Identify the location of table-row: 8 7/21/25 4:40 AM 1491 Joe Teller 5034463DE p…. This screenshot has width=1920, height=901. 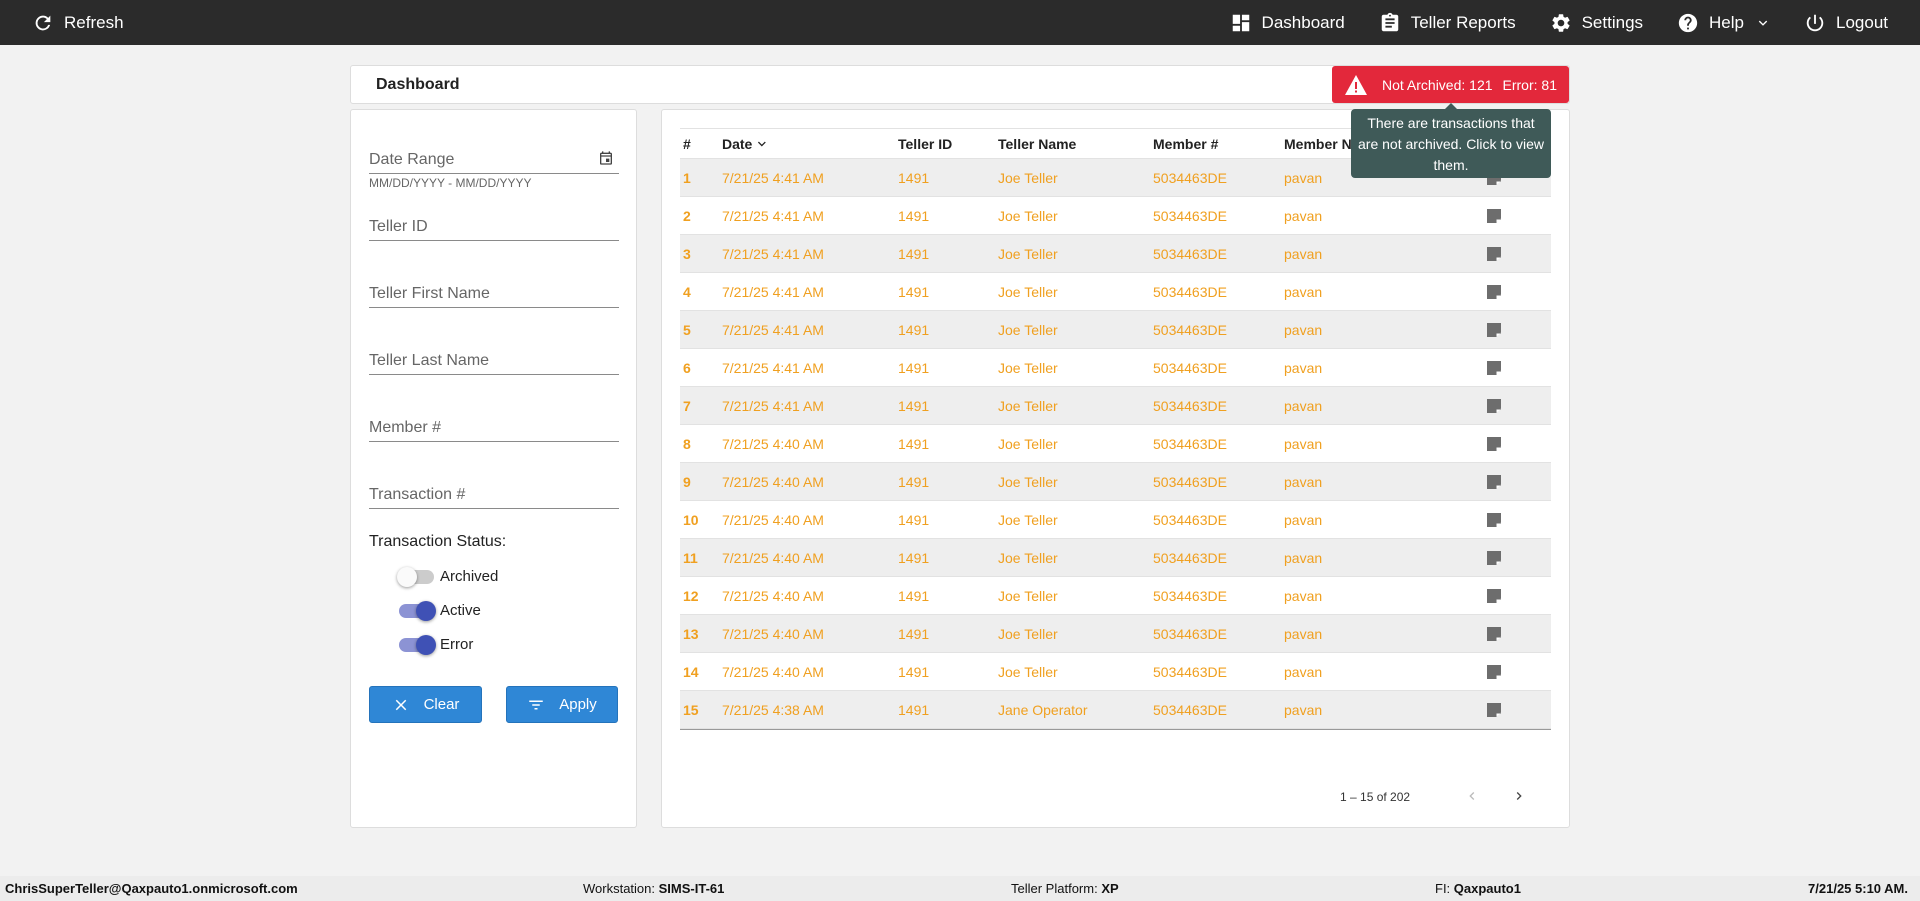
(1115, 444).